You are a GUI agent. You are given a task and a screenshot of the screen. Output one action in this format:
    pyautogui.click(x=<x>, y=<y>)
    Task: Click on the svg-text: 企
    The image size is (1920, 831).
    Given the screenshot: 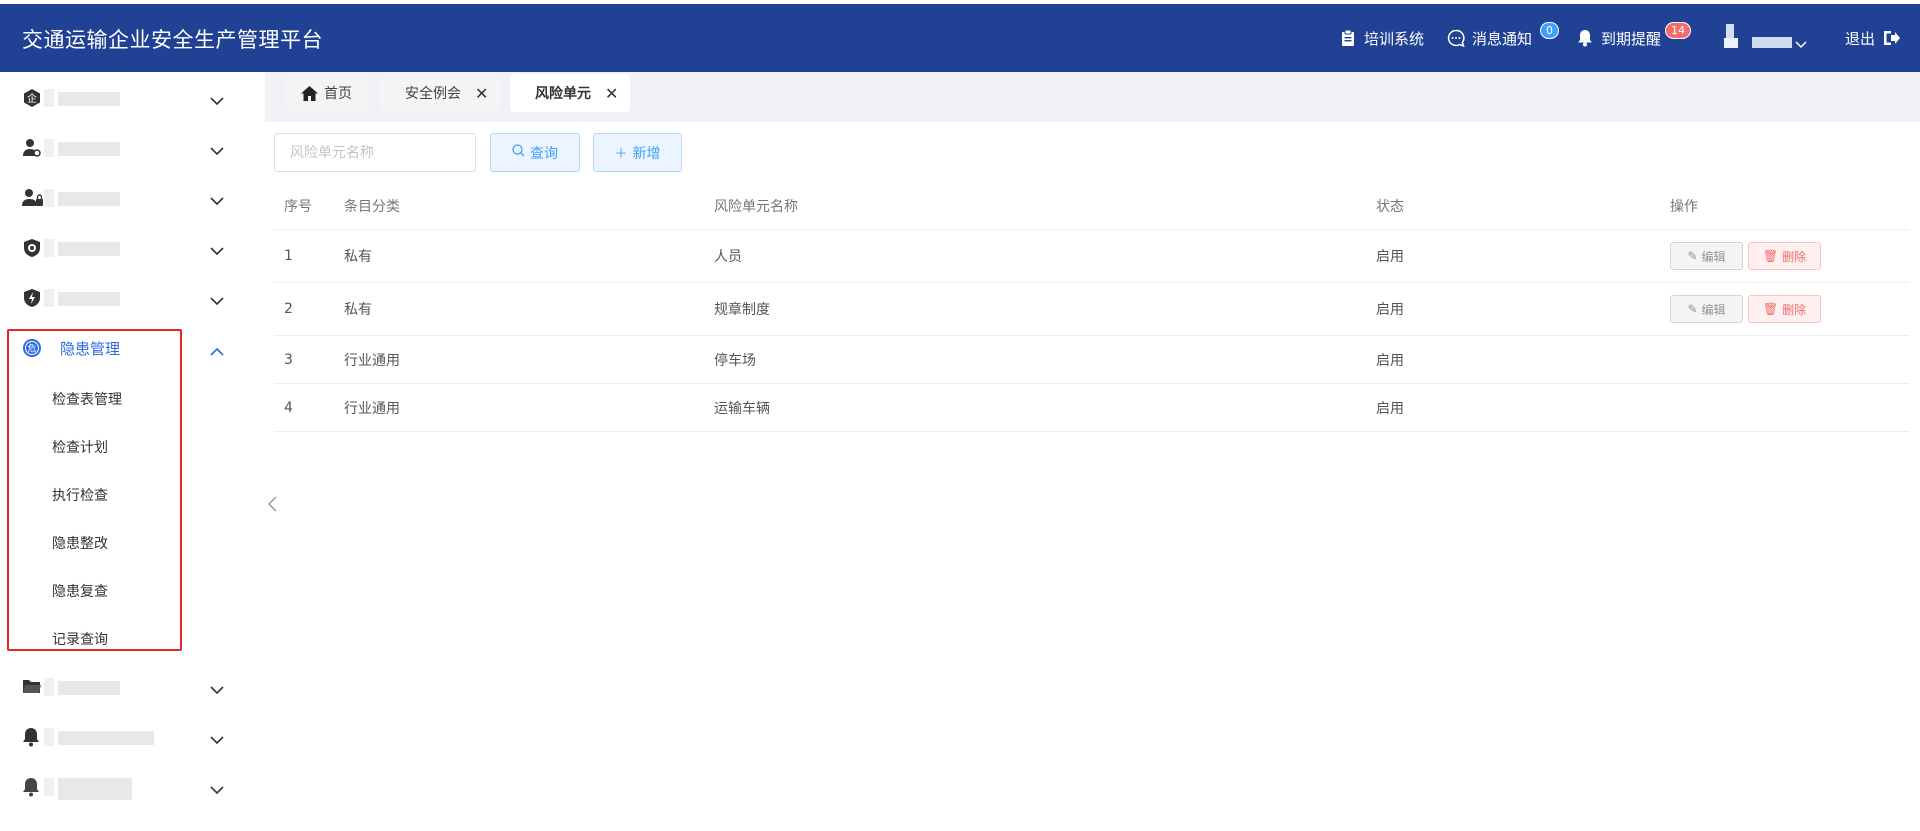 What is the action you would take?
    pyautogui.click(x=32, y=98)
    